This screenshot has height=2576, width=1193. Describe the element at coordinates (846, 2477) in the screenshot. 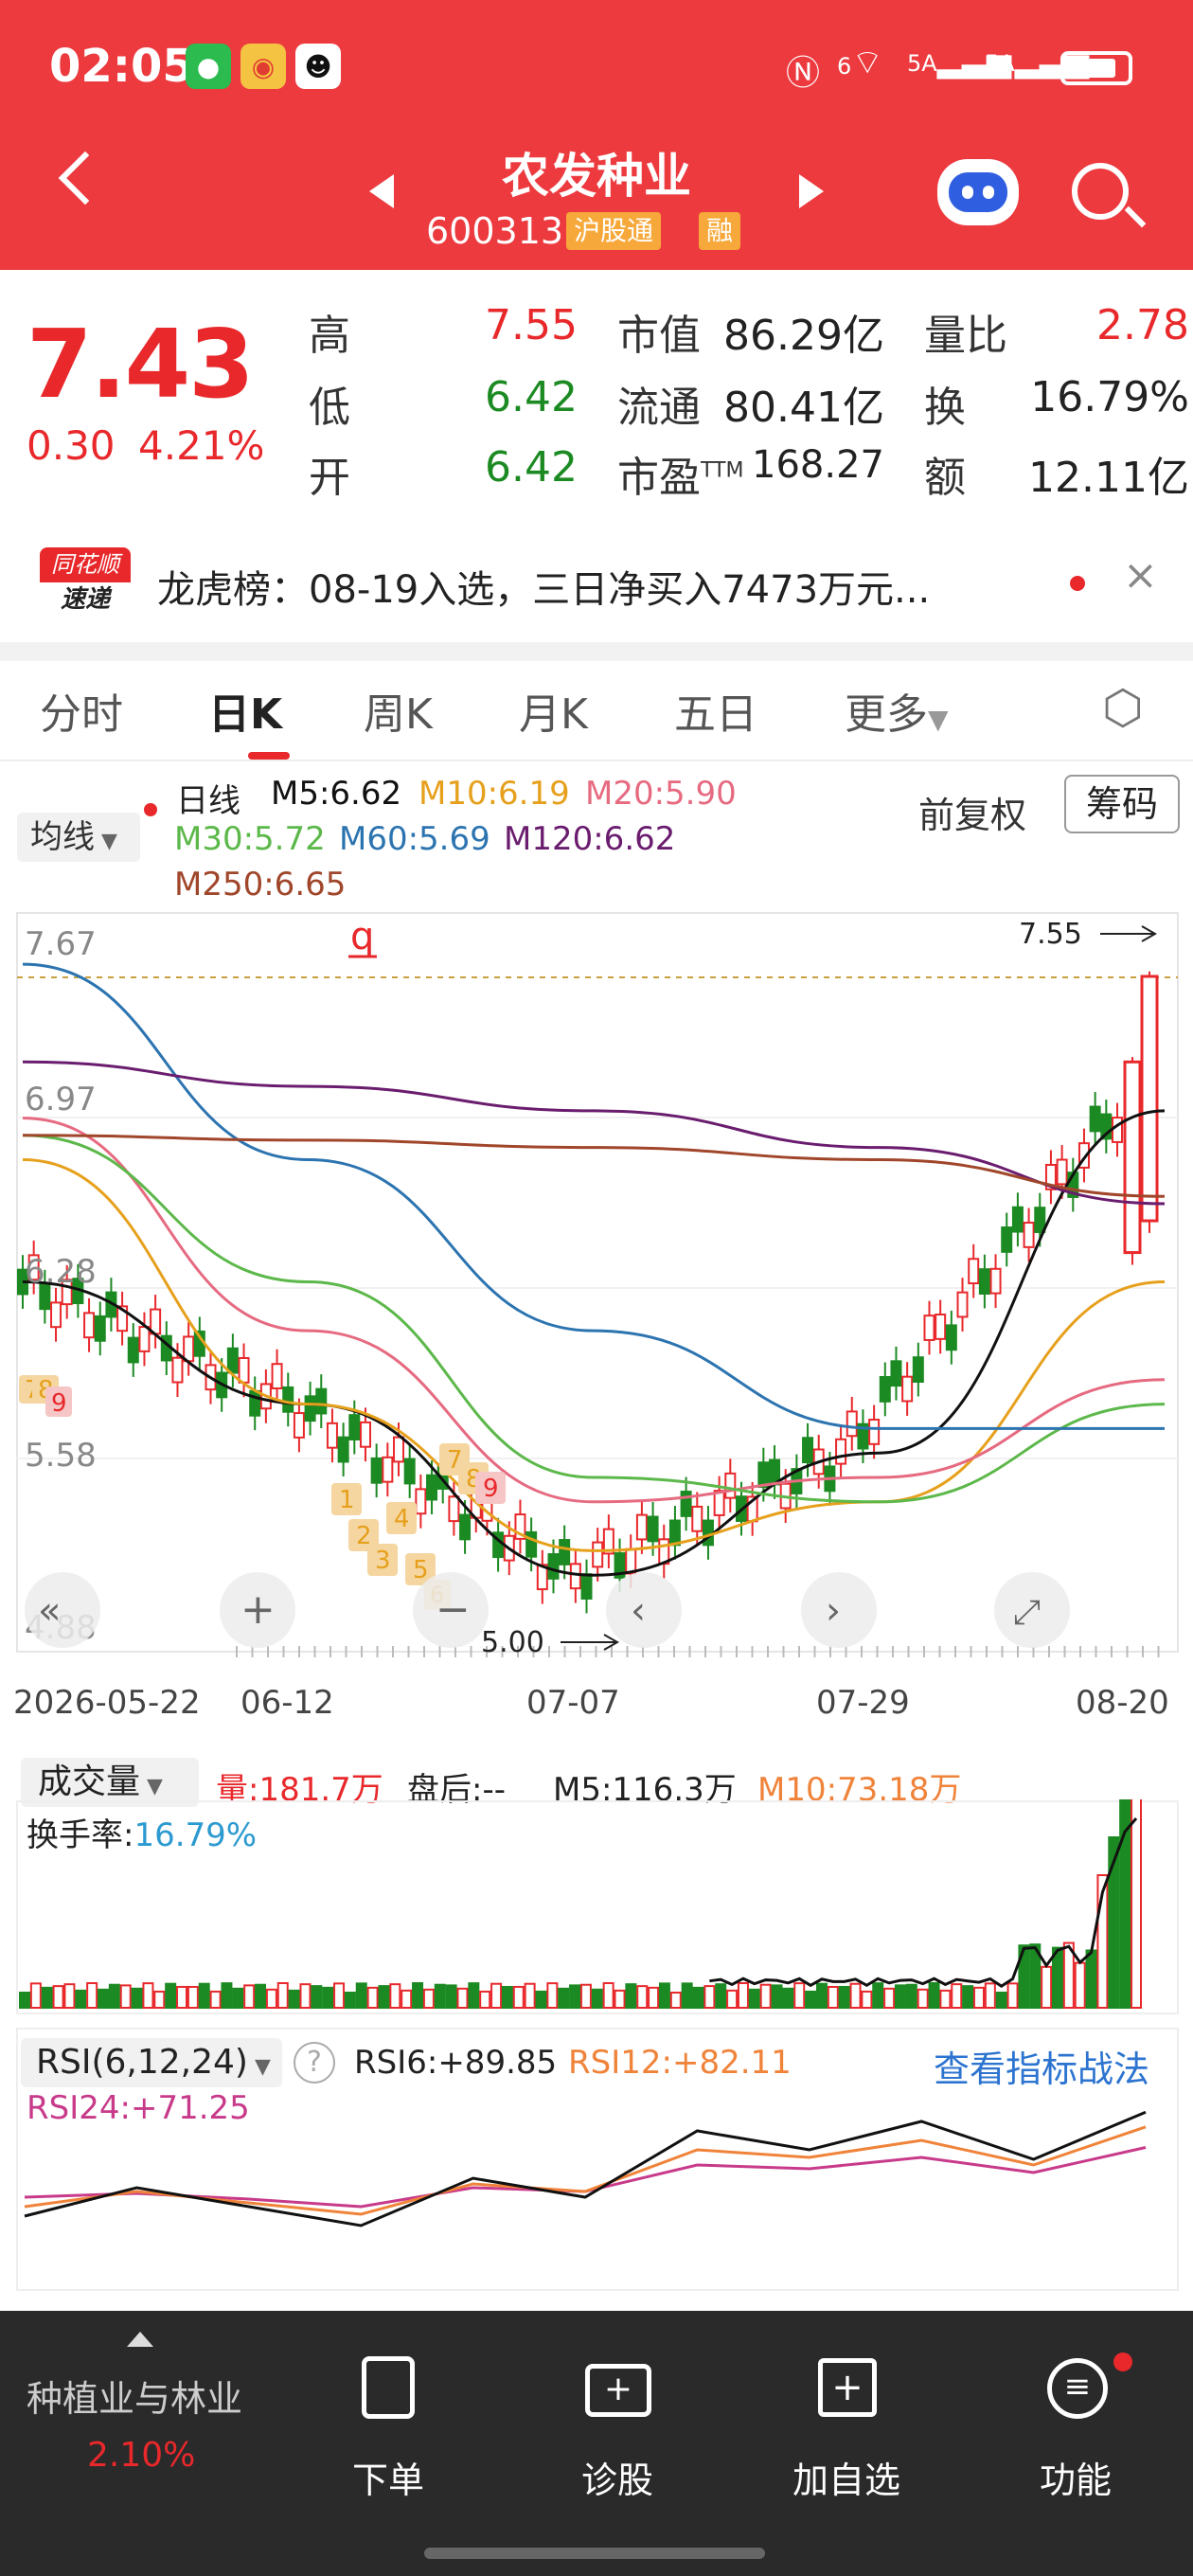

I see `add-watchlist-button: 加自选` at that location.